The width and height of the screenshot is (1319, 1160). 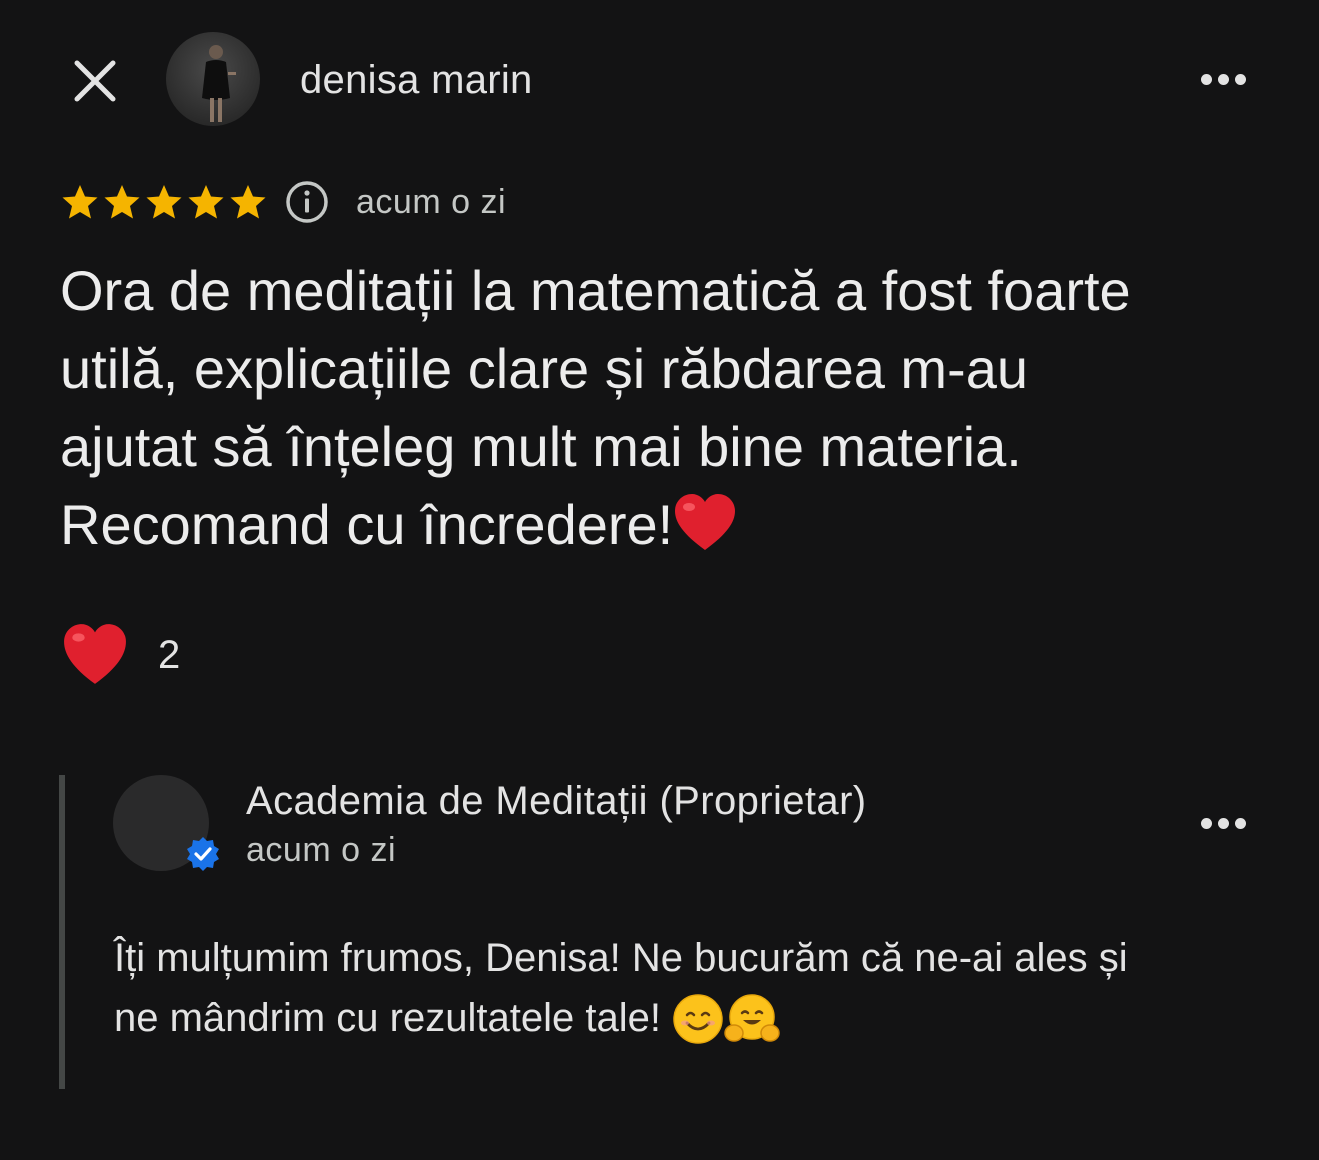 What do you see at coordinates (203, 854) in the screenshot?
I see `verified-badge-icon` at bounding box center [203, 854].